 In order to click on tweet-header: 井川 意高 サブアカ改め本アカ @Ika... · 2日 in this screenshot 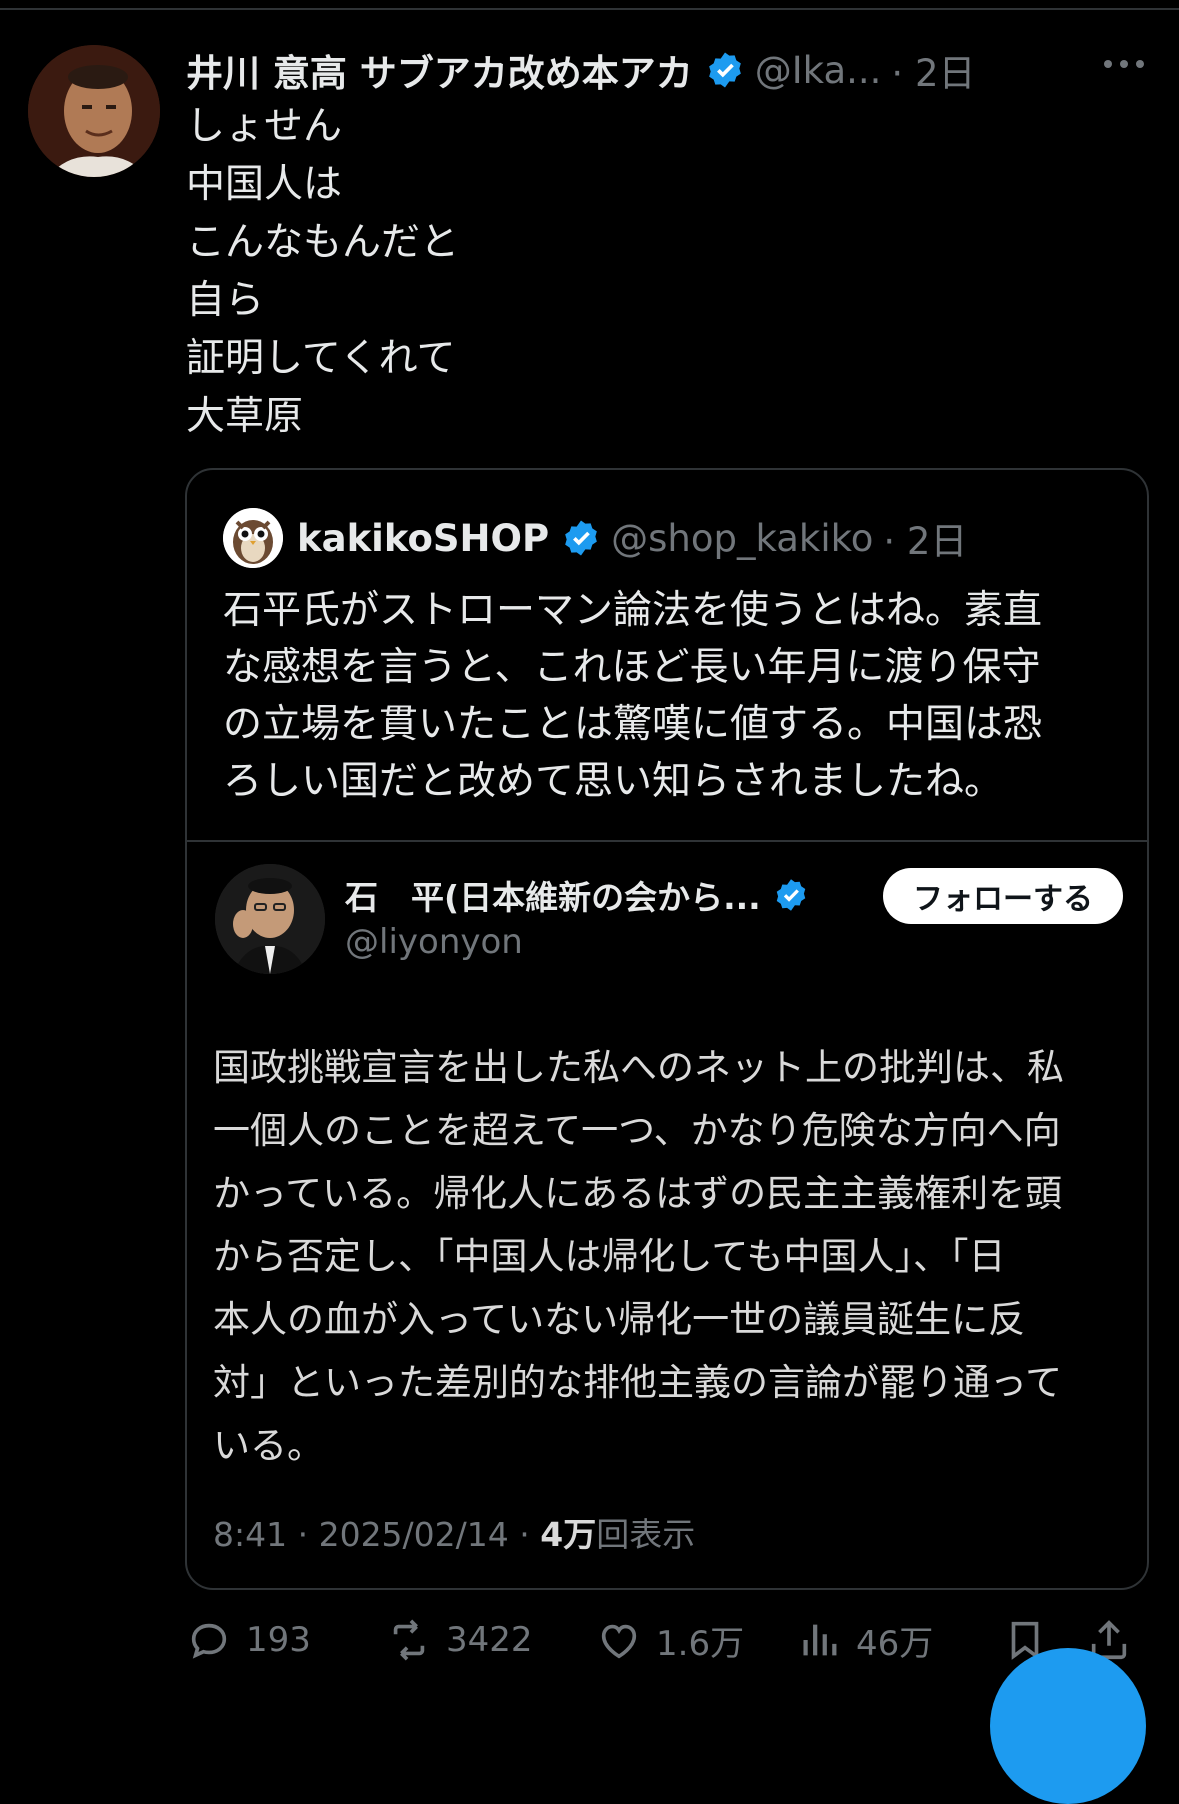, I will do `click(631, 70)`.